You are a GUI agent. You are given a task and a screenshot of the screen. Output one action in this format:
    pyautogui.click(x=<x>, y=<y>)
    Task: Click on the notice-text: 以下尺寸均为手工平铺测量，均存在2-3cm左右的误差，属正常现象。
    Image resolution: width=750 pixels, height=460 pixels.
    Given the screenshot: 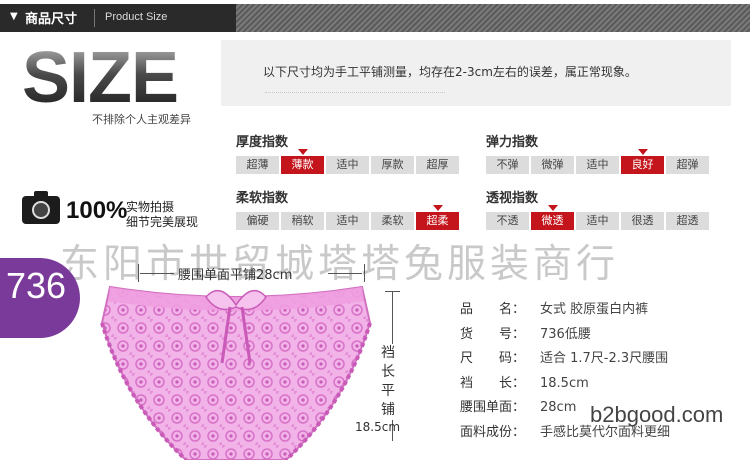 What is the action you would take?
    pyautogui.click(x=450, y=72)
    